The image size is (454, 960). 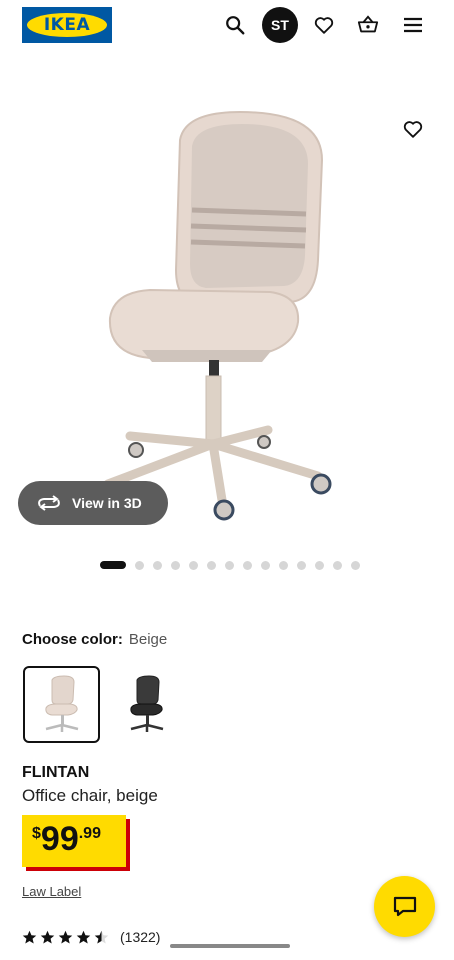 I want to click on logo-oval: IKEA, so click(x=67, y=25).